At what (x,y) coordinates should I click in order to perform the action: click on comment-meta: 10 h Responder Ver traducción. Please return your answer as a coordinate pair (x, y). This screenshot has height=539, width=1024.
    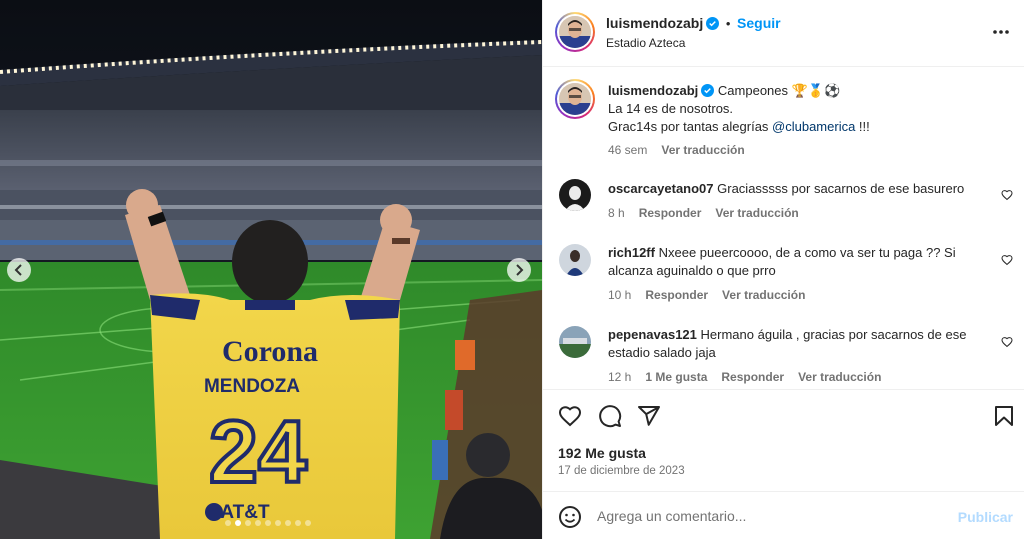
    Looking at the image, I should click on (713, 295).